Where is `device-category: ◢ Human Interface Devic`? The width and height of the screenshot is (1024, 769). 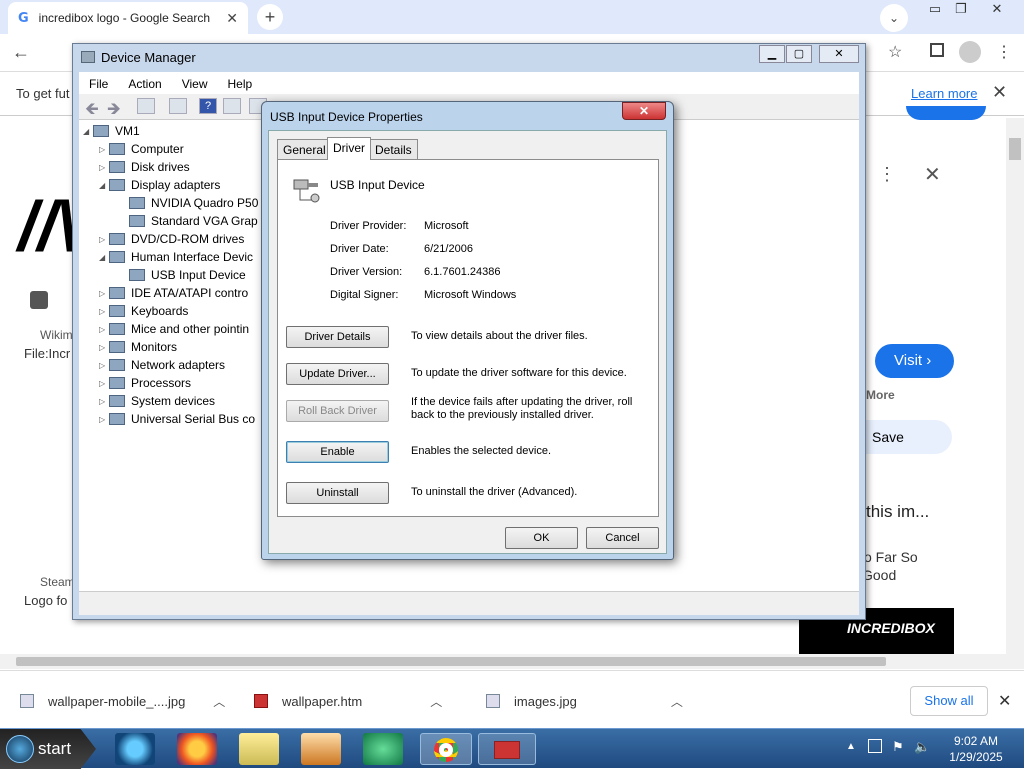 device-category: ◢ Human Interface Devic is located at coordinates (173, 257).